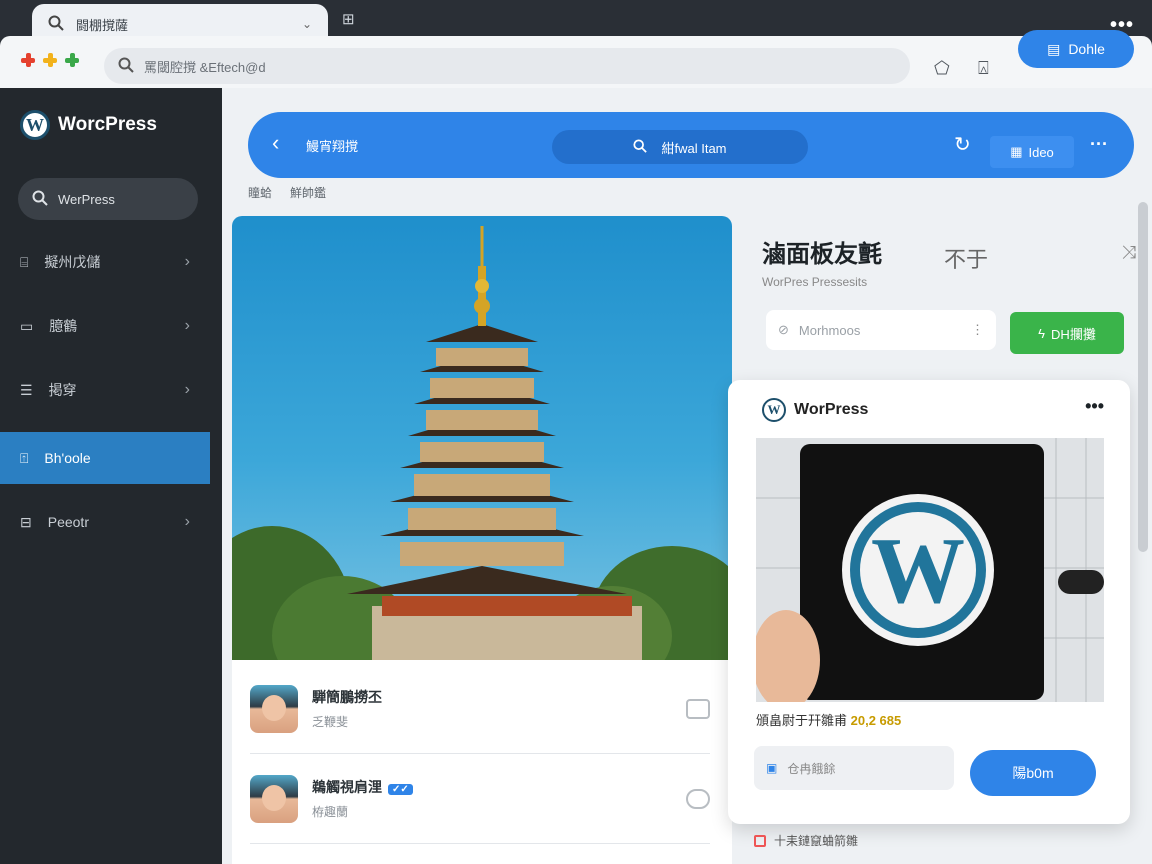 The image size is (1152, 864). What do you see at coordinates (24, 457) in the screenshot?
I see `page-icon: ⍐` at bounding box center [24, 457].